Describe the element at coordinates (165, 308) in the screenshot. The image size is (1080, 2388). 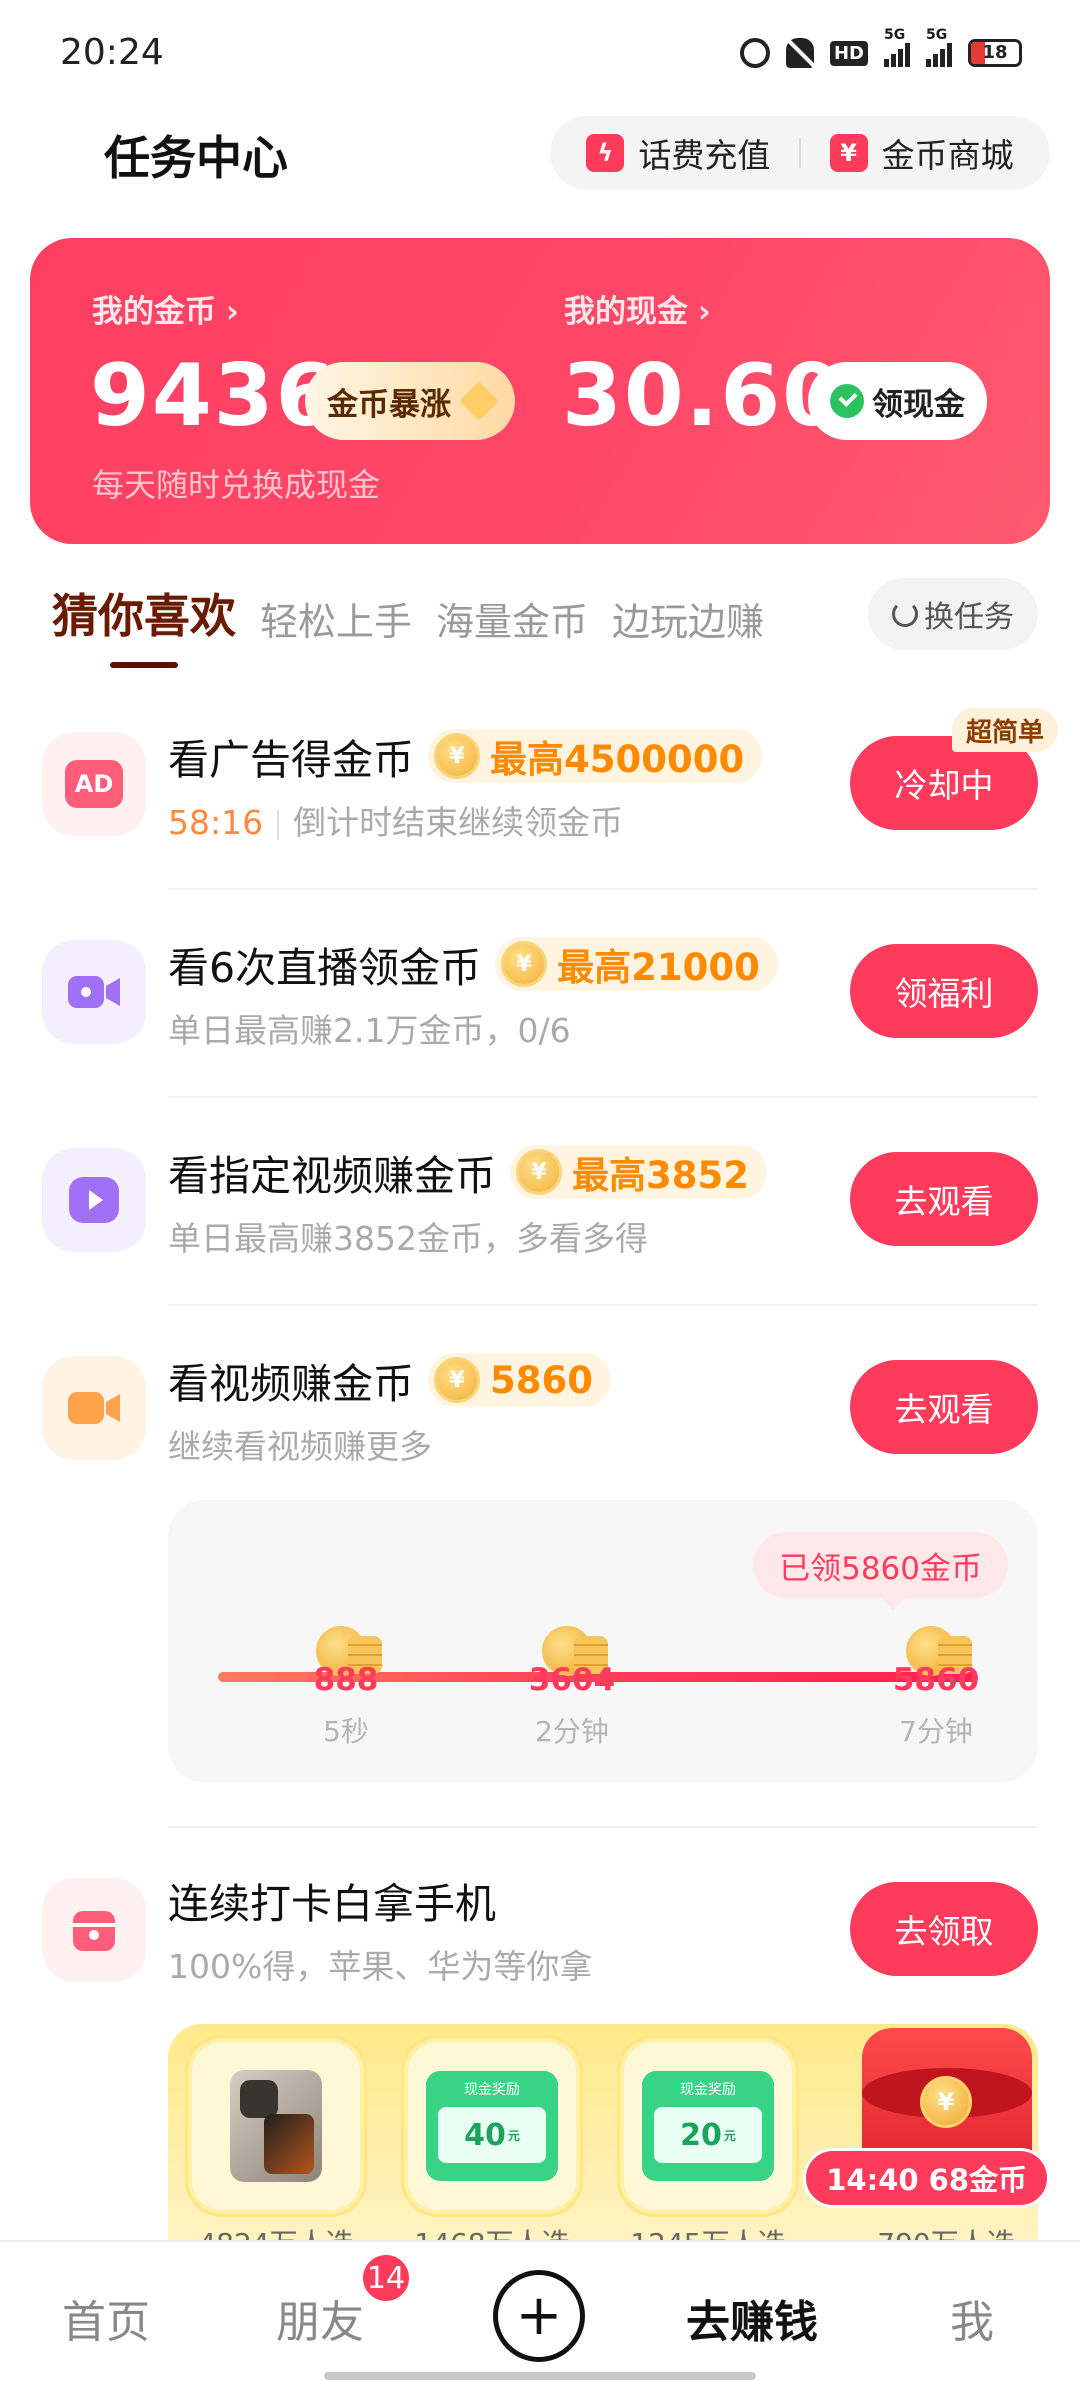
I see `my-coins-link: 我的金币 ›` at that location.